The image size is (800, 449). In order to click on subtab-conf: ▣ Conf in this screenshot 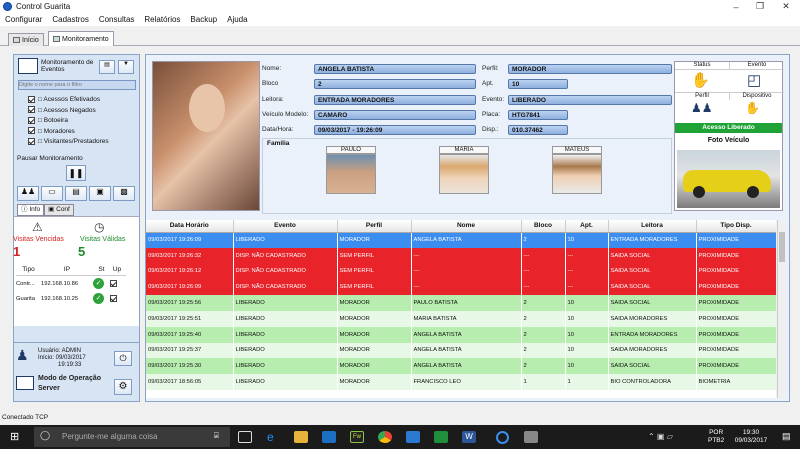, I will do `click(59, 210)`.